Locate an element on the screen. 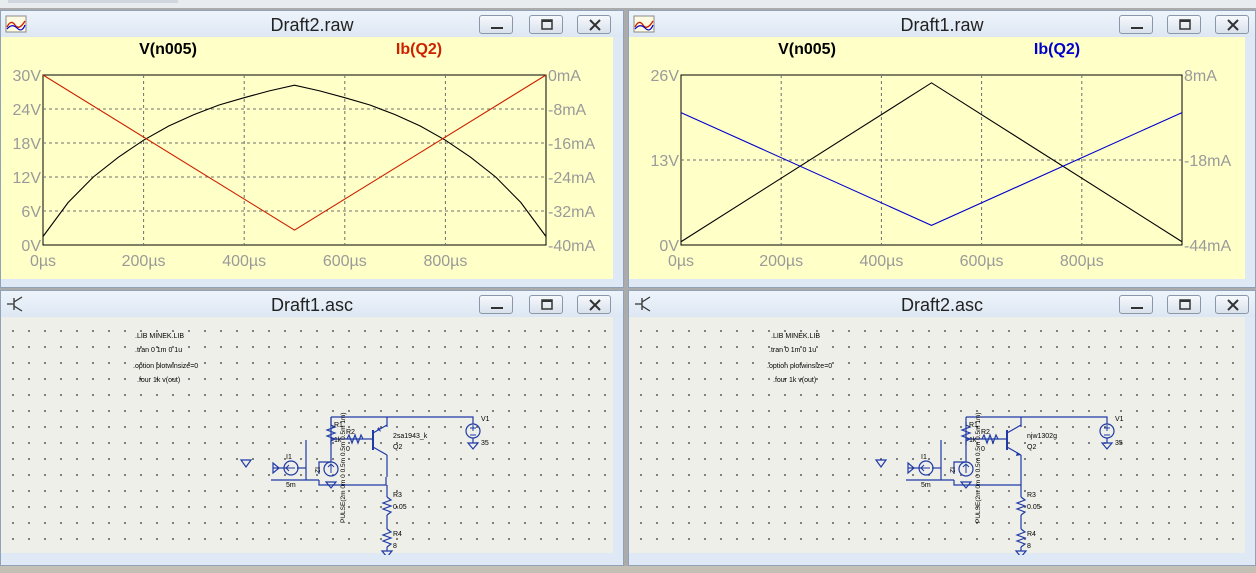  y-left-tick-label: 18V is located at coordinates (27, 144).